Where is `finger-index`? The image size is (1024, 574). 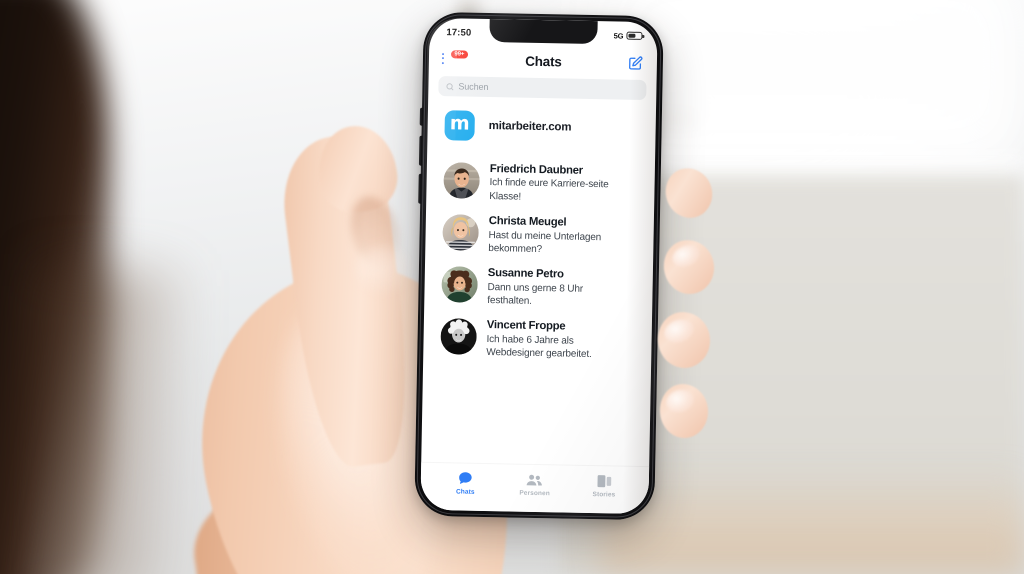
finger-index is located at coordinates (689, 193).